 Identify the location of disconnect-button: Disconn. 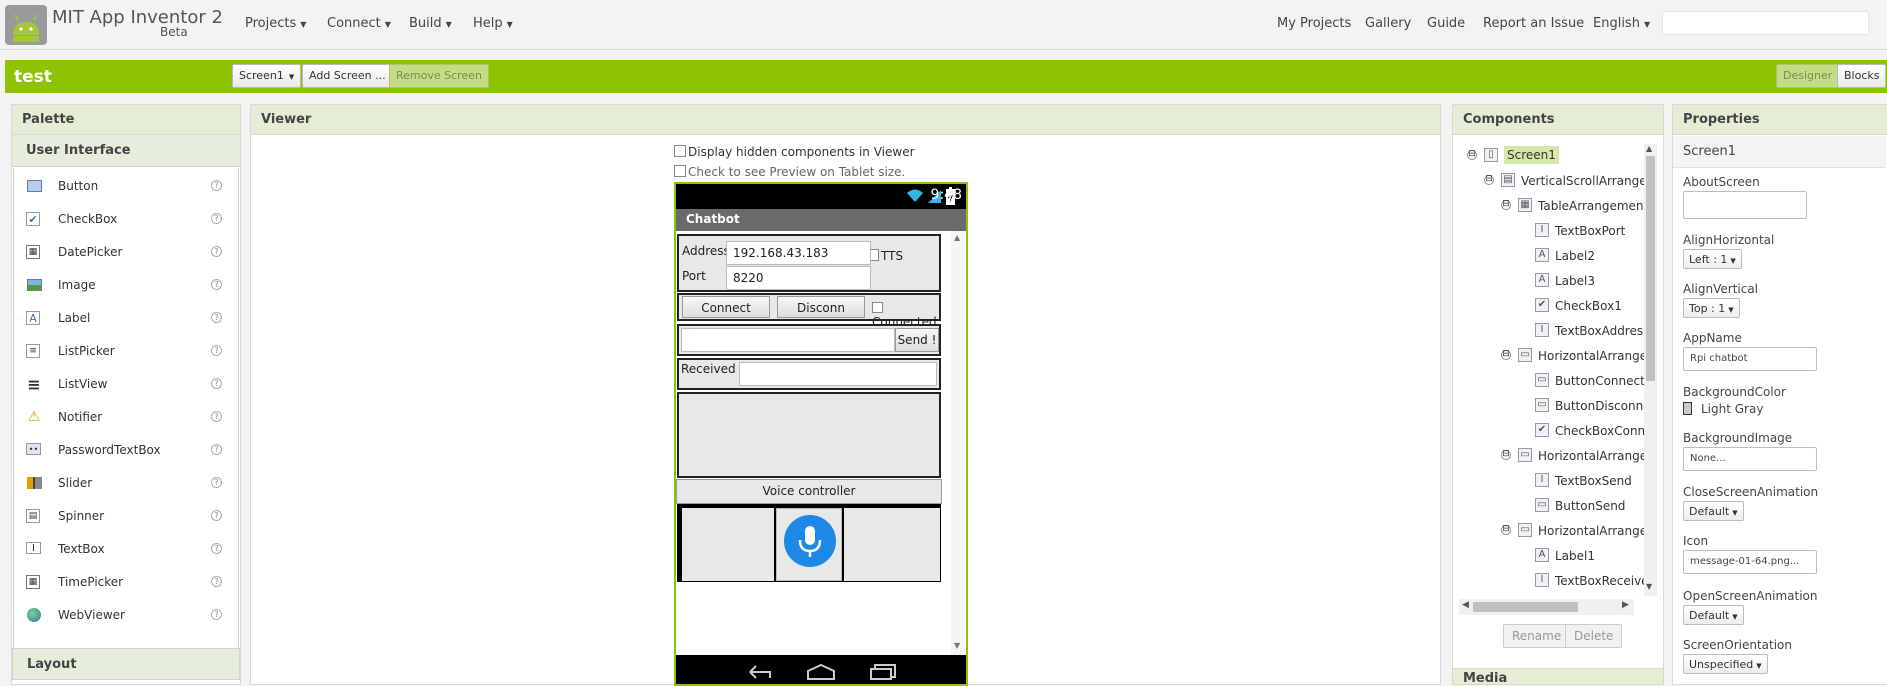
(821, 307).